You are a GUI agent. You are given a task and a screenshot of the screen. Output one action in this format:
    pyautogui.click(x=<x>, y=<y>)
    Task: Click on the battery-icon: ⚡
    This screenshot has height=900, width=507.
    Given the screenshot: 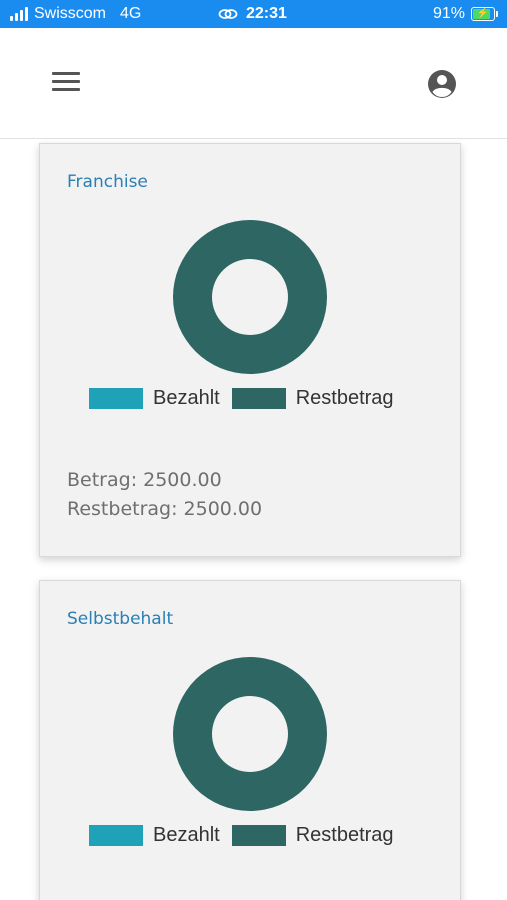 What is the action you would take?
    pyautogui.click(x=484, y=14)
    